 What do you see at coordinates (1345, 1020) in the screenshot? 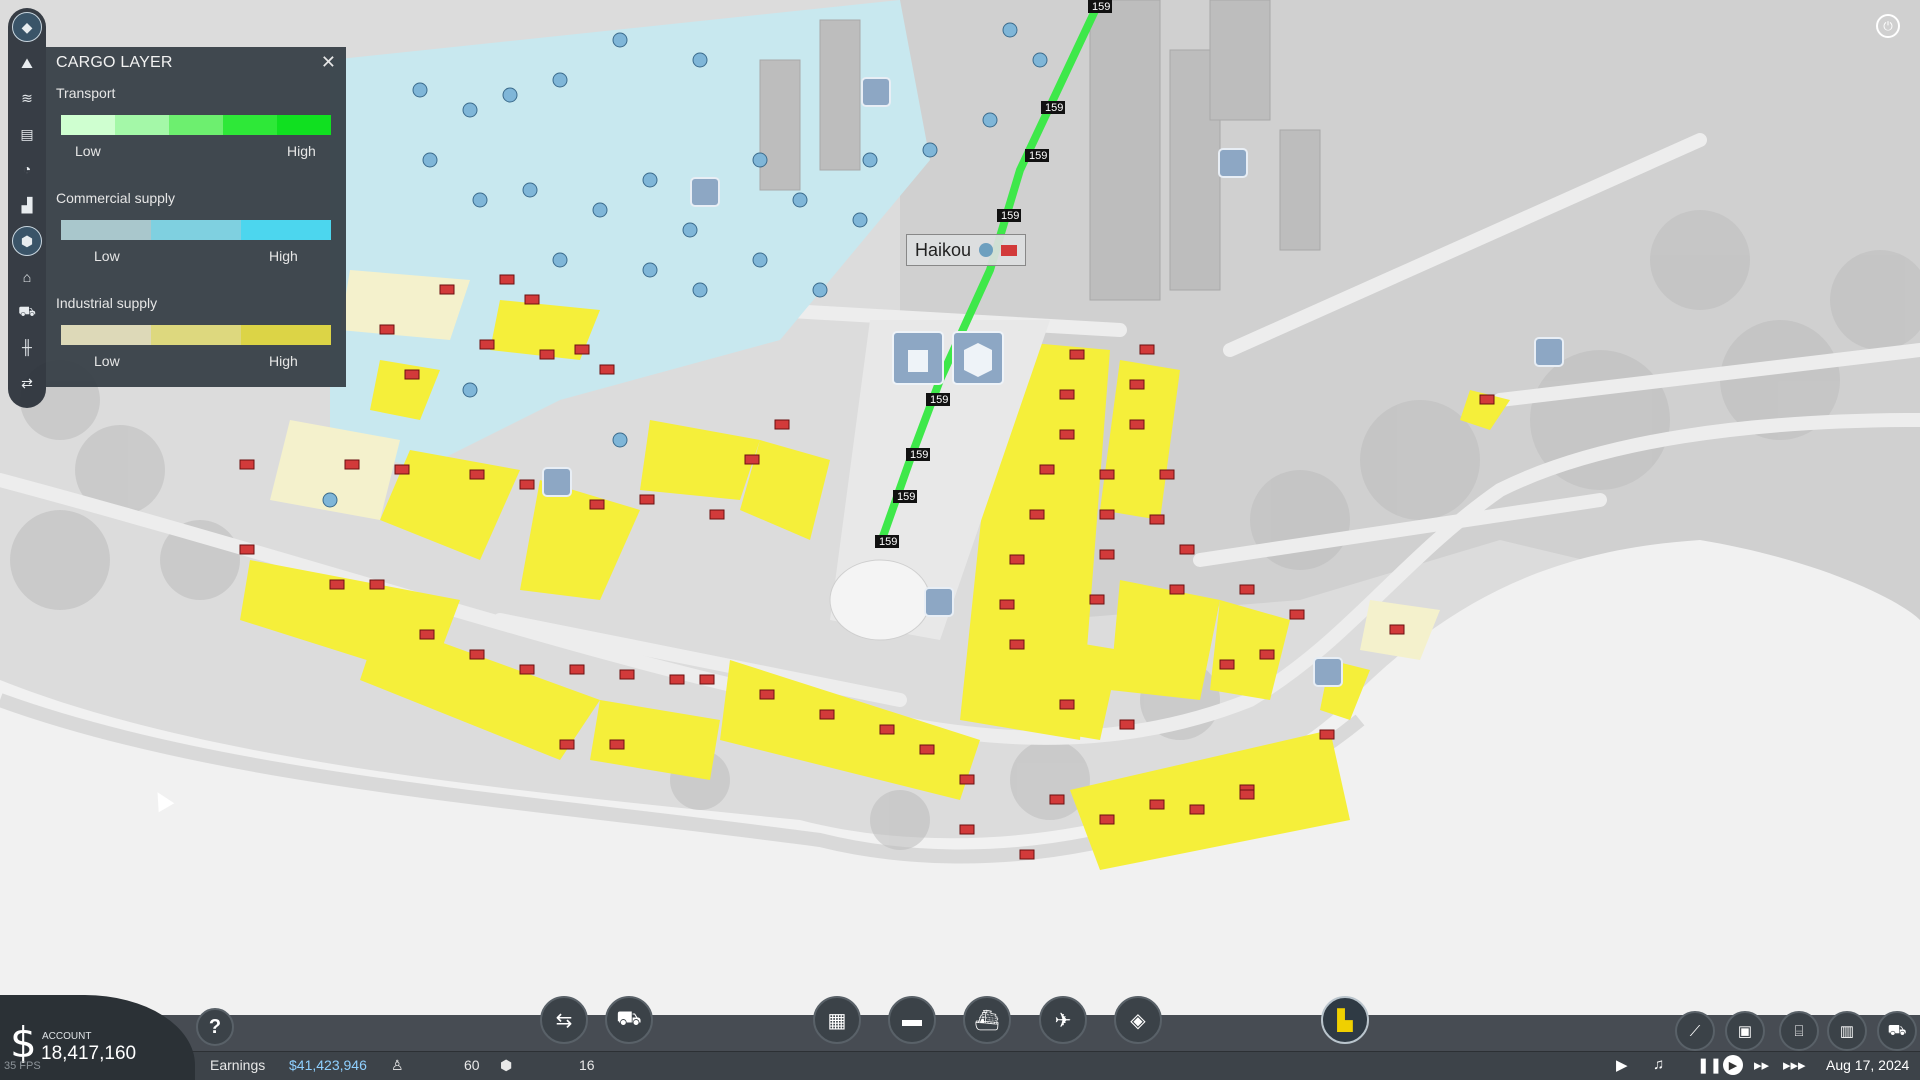
I see `bulldozer-icon: ▙` at bounding box center [1345, 1020].